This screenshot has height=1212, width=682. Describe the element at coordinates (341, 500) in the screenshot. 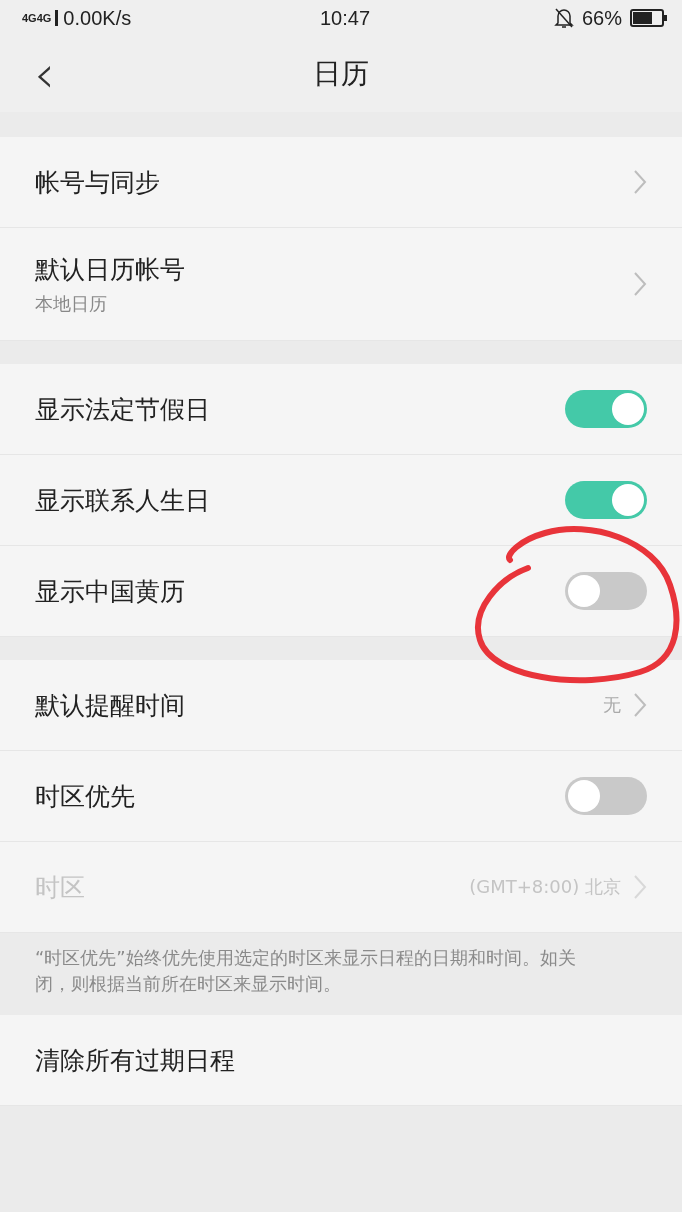

I see `settings-row: 显示联系人生日` at that location.